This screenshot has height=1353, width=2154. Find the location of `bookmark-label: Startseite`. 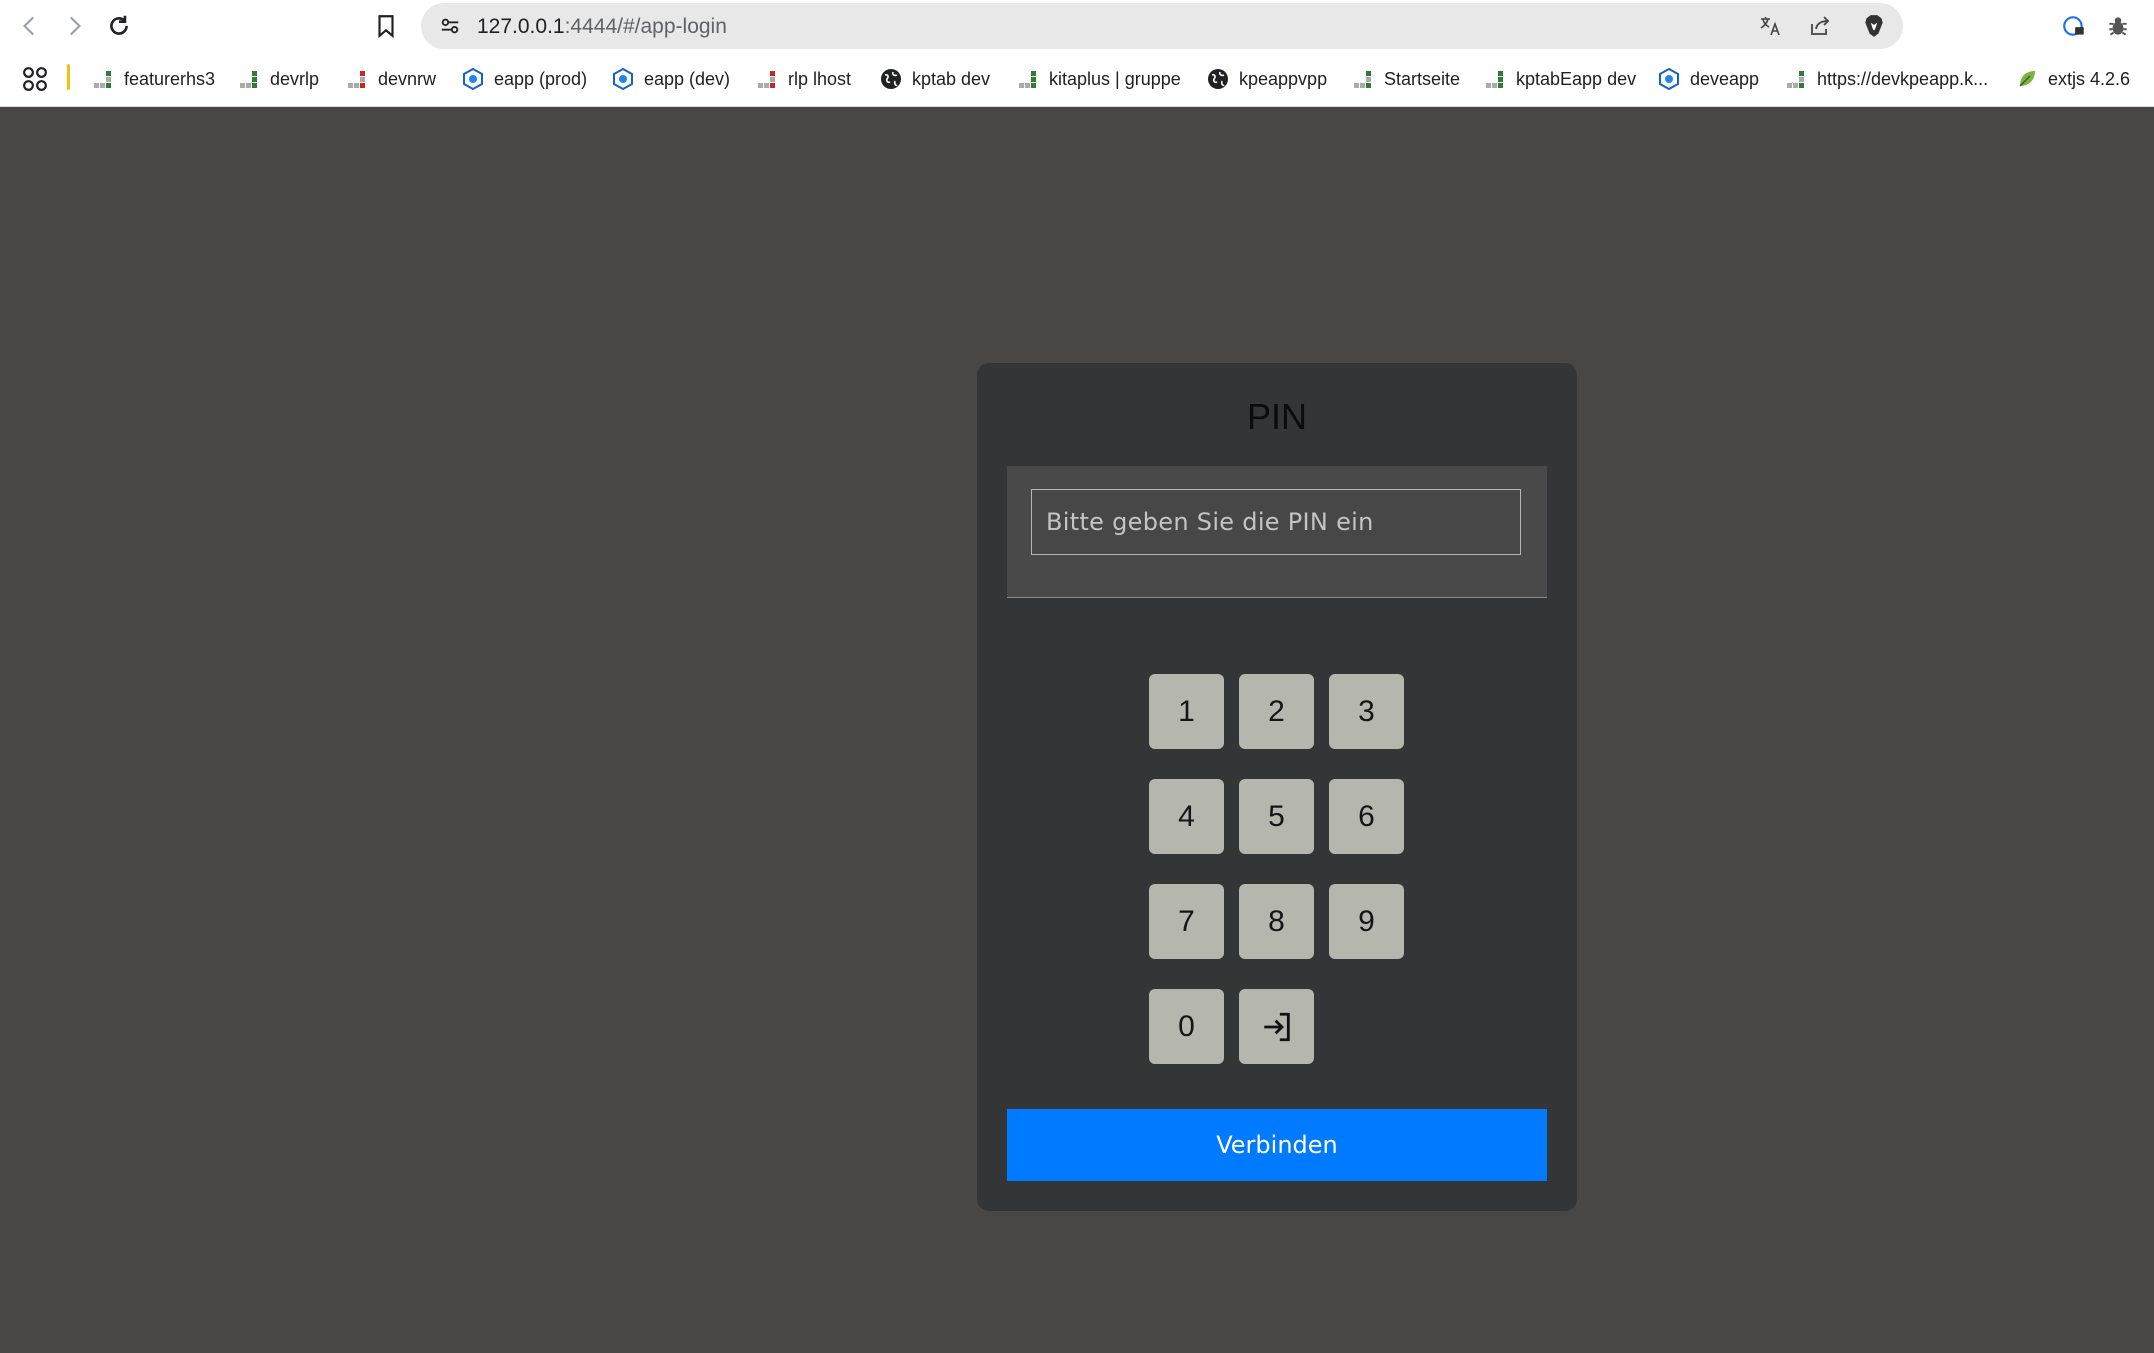

bookmark-label: Startseite is located at coordinates (1422, 78).